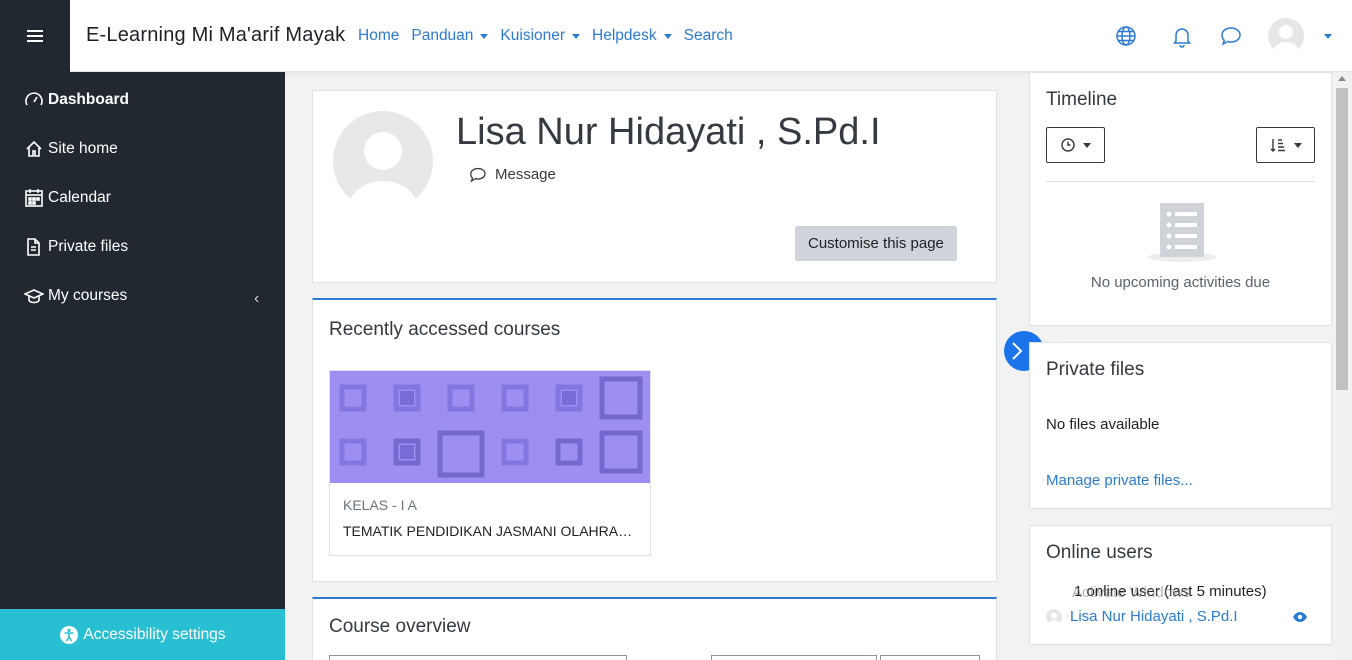  What do you see at coordinates (450, 36) in the screenshot?
I see `nav-panduan: Panduan` at bounding box center [450, 36].